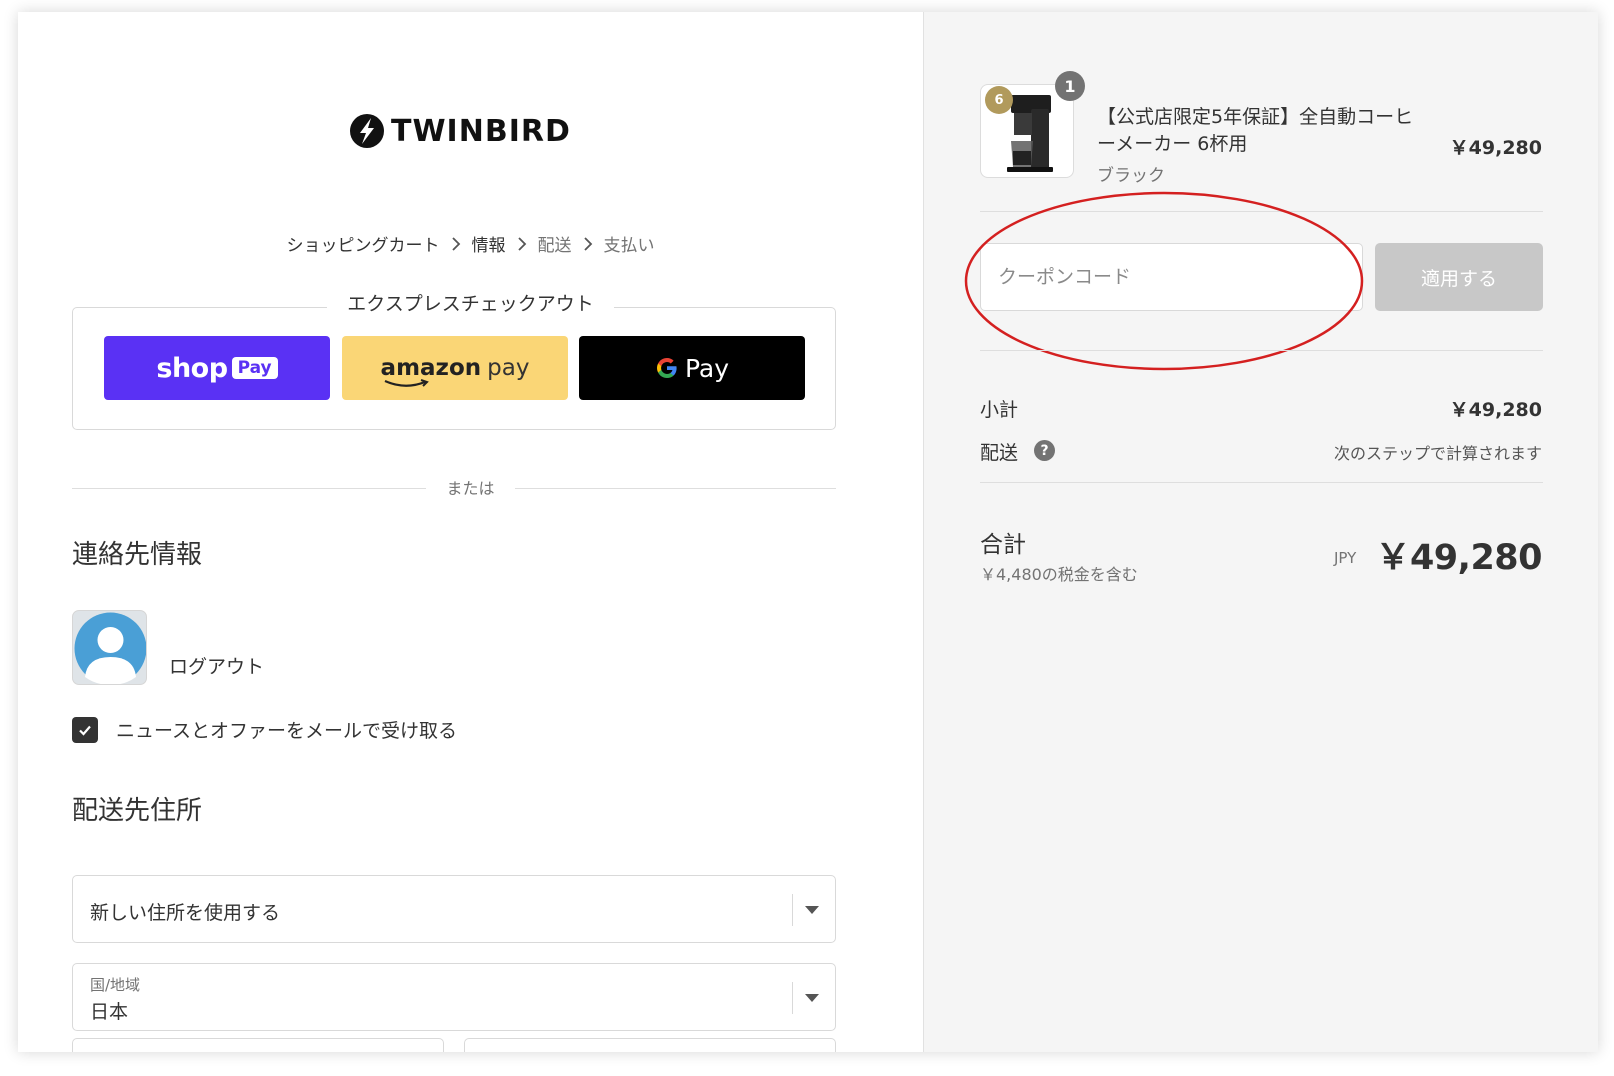  I want to click on express-checkout-title: エクスプレスチェックアウト, so click(470, 302).